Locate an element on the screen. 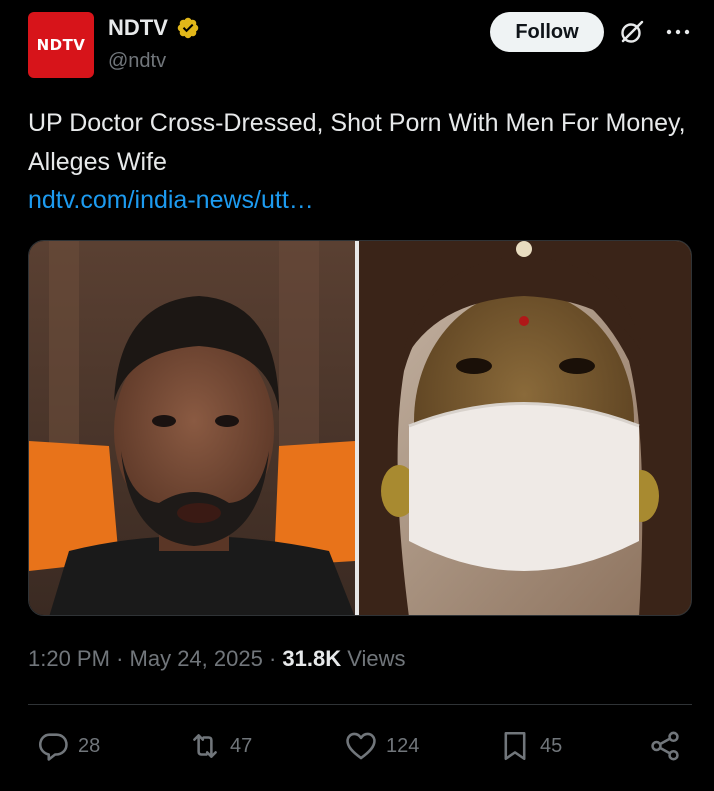 The height and width of the screenshot is (791, 714). avatar-logo-text: NDTV is located at coordinates (61, 45).